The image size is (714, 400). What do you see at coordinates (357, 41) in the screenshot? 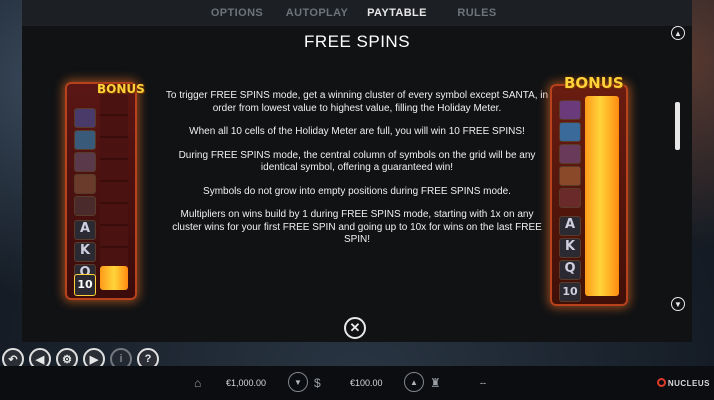
I see `page-title: FREE SPINS` at bounding box center [357, 41].